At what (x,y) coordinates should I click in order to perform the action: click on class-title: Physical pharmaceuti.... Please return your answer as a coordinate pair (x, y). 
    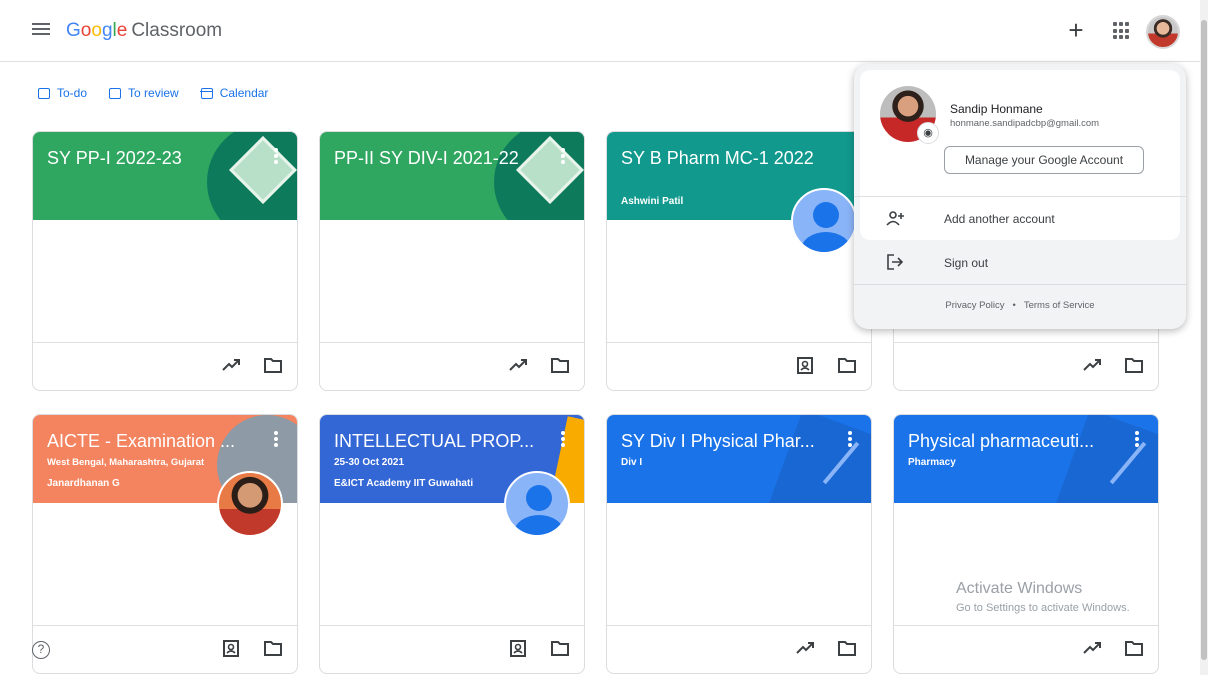
    Looking at the image, I should click on (1013, 441).